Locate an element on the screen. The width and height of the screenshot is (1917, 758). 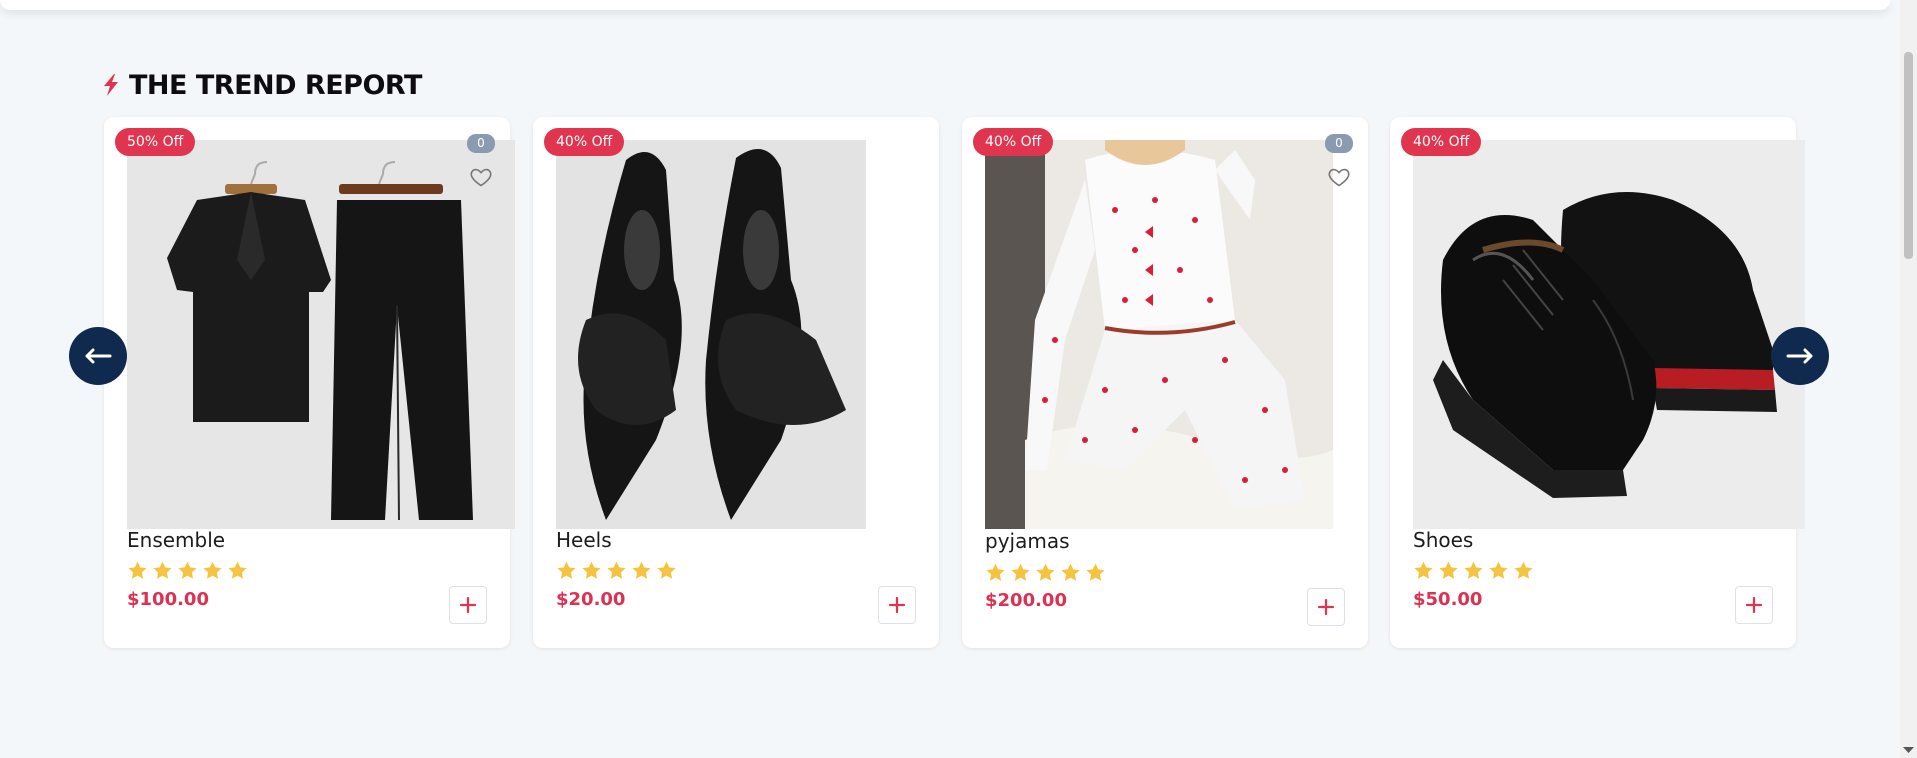
product-price: $100.00 is located at coordinates (168, 599).